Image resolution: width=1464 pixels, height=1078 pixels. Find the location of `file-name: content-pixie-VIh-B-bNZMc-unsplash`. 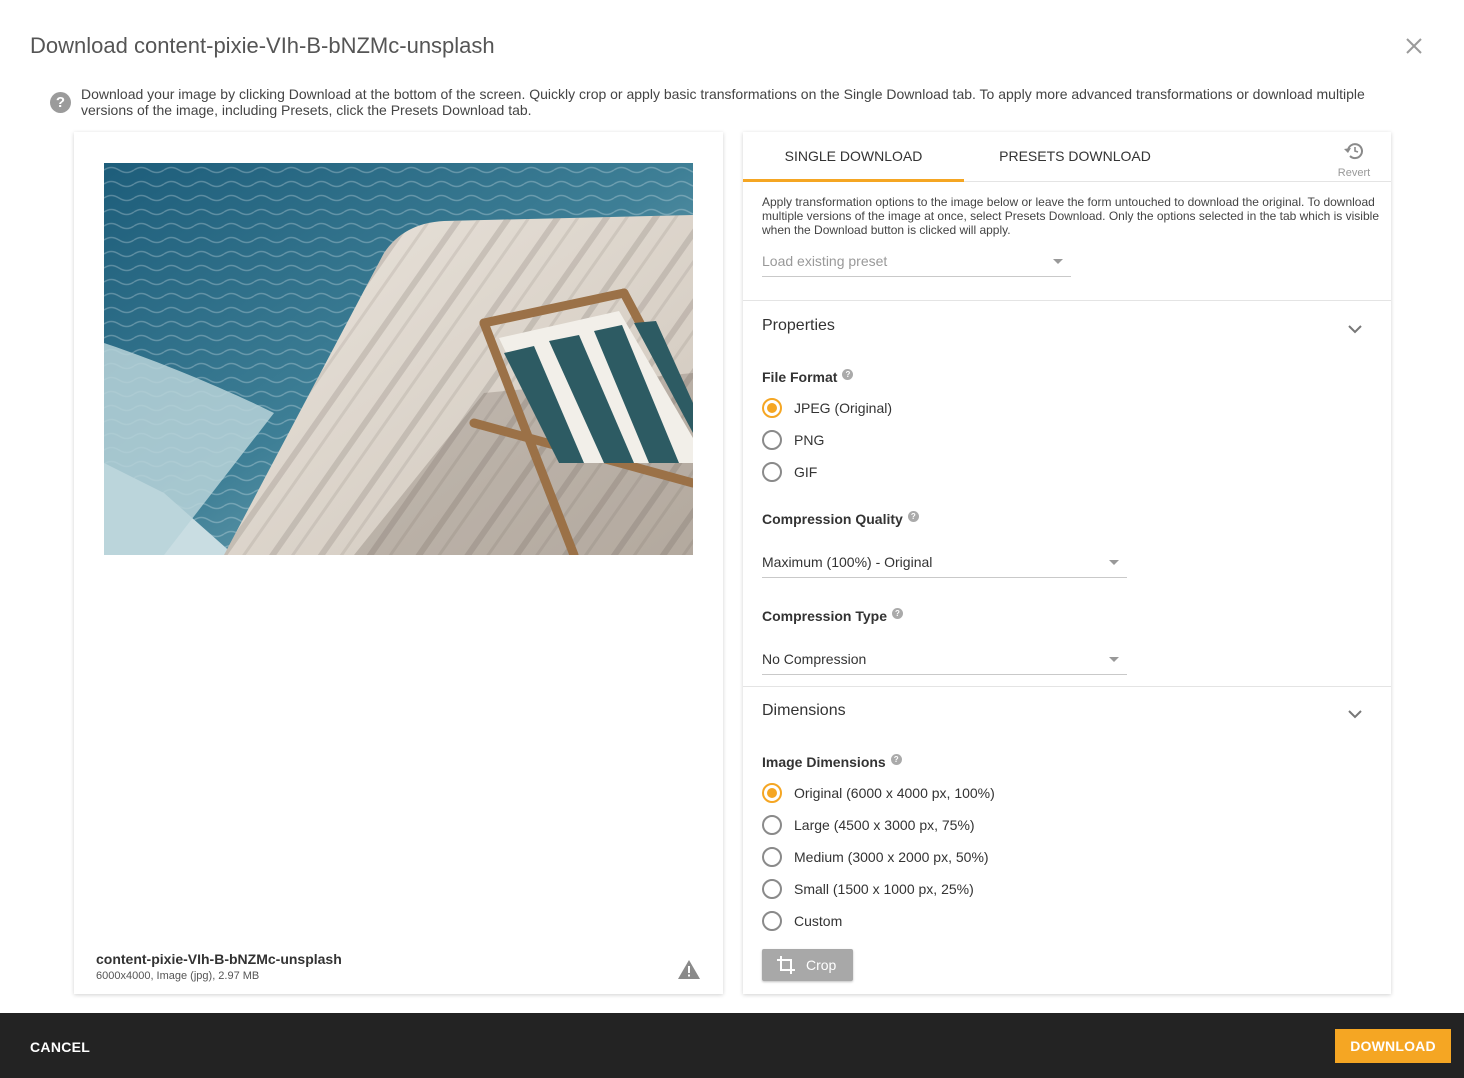

file-name: content-pixie-VIh-B-bNZMc-unsplash is located at coordinates (219, 959).